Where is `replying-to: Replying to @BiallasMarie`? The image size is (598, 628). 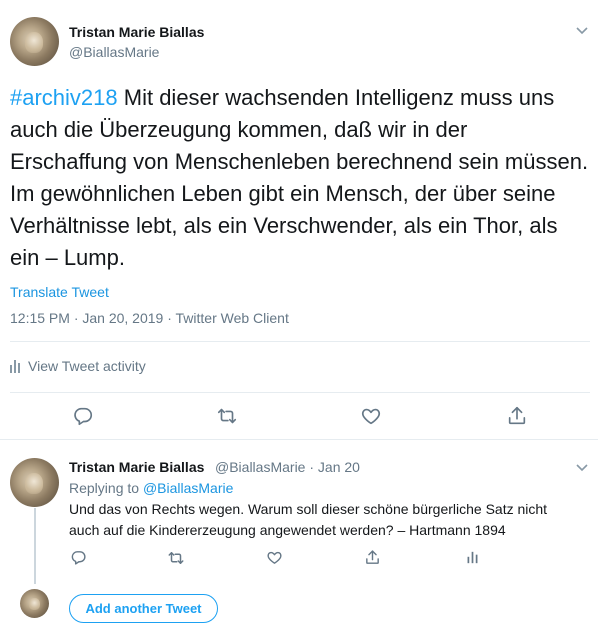 replying-to: Replying to @BiallasMarie is located at coordinates (151, 488).